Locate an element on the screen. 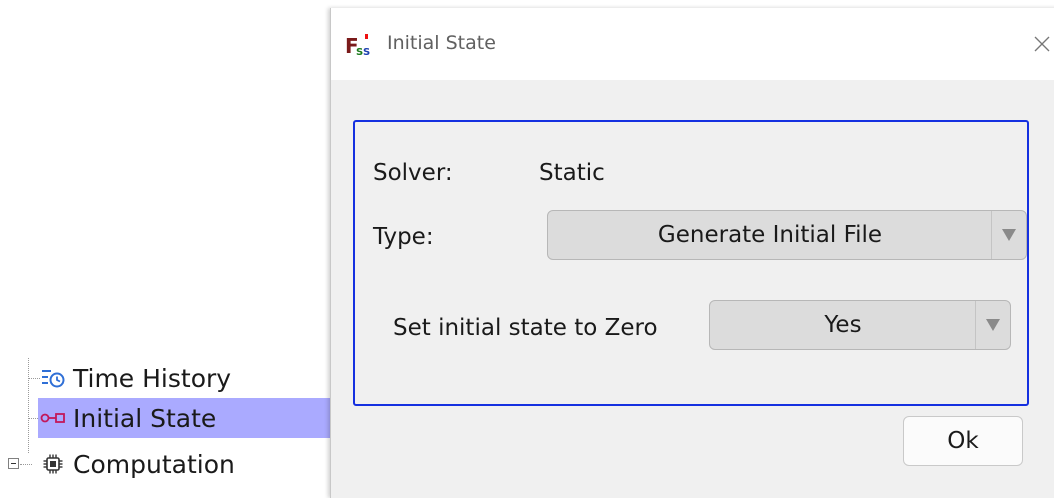 Image resolution: width=1054 pixels, height=498 pixels. type-dropdown-value: Generate Initial File is located at coordinates (770, 235).